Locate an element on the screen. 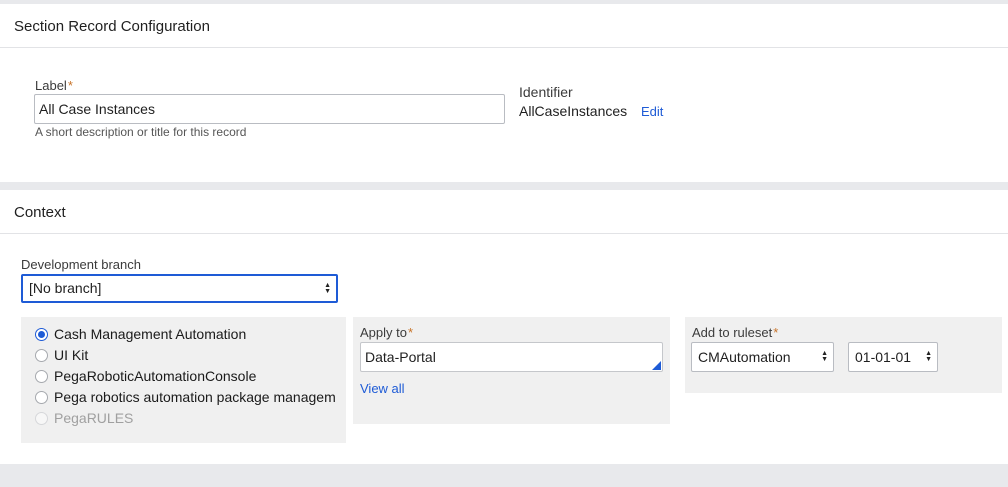  identifier-edit-link: Edit is located at coordinates (652, 111).